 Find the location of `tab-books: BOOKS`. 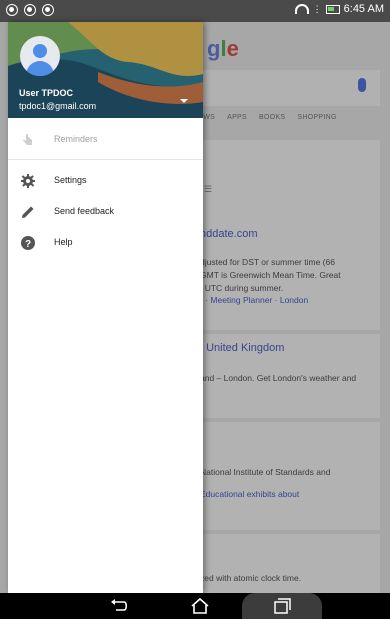

tab-books: BOOKS is located at coordinates (272, 118).